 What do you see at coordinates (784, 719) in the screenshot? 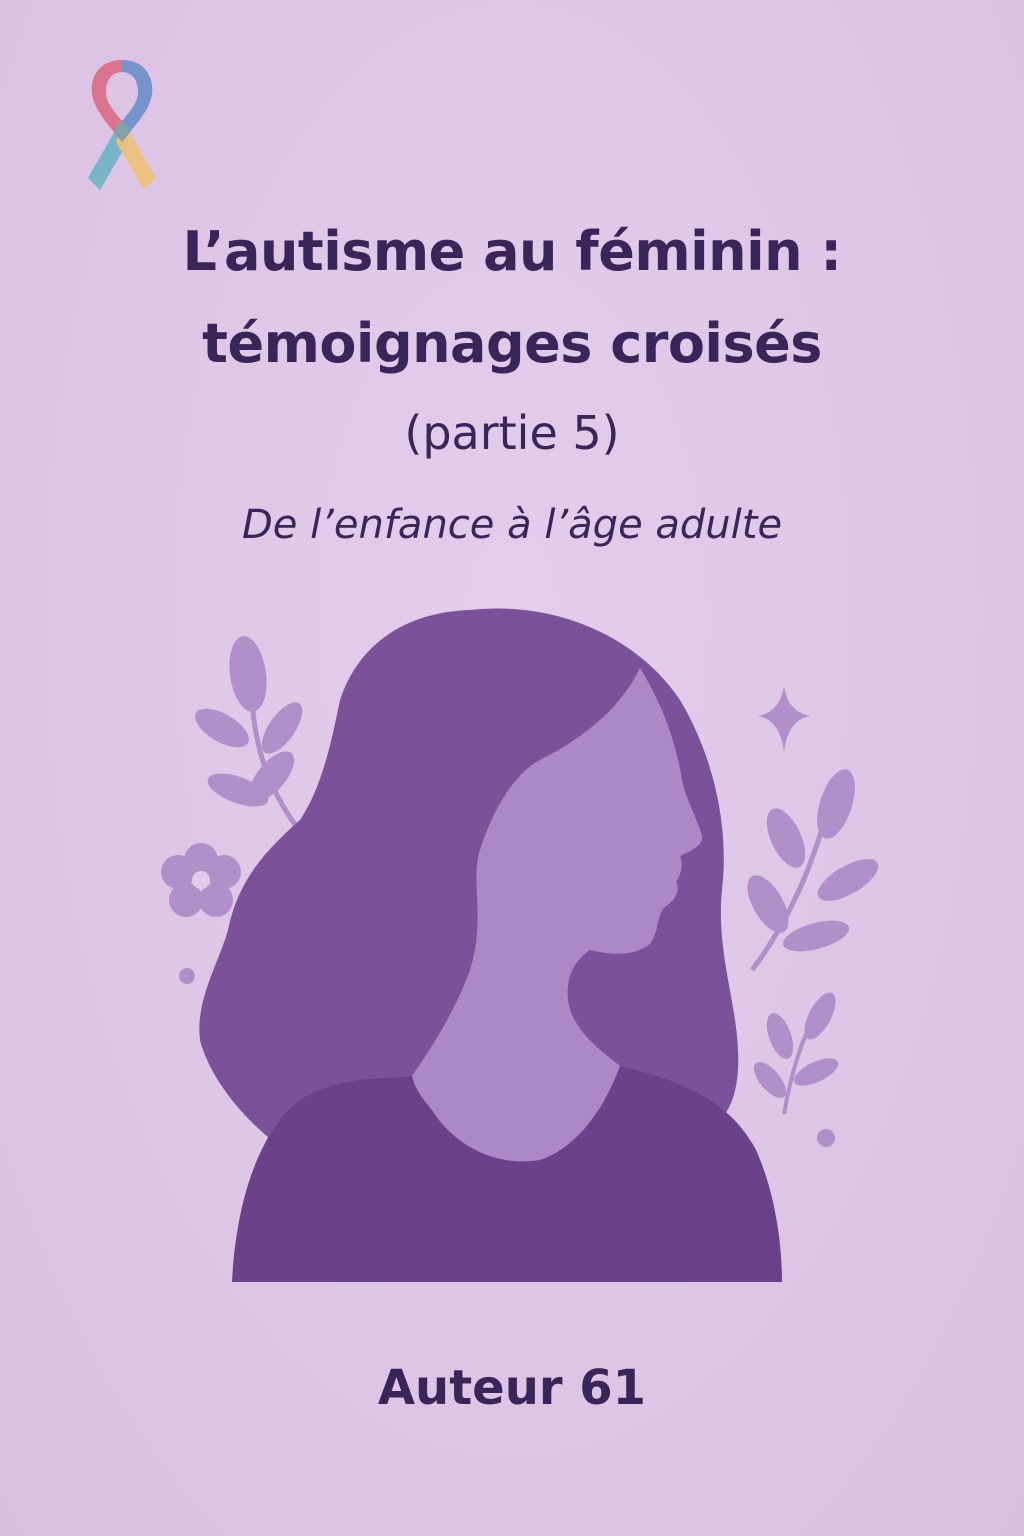
I see `sparkle-icon` at bounding box center [784, 719].